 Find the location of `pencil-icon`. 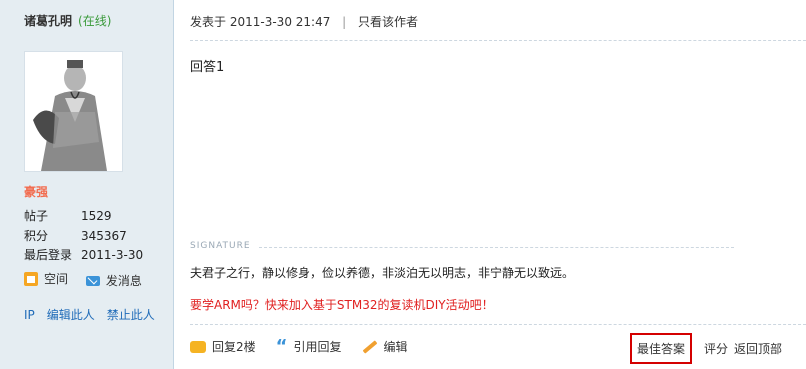

pencil-icon is located at coordinates (369, 346).